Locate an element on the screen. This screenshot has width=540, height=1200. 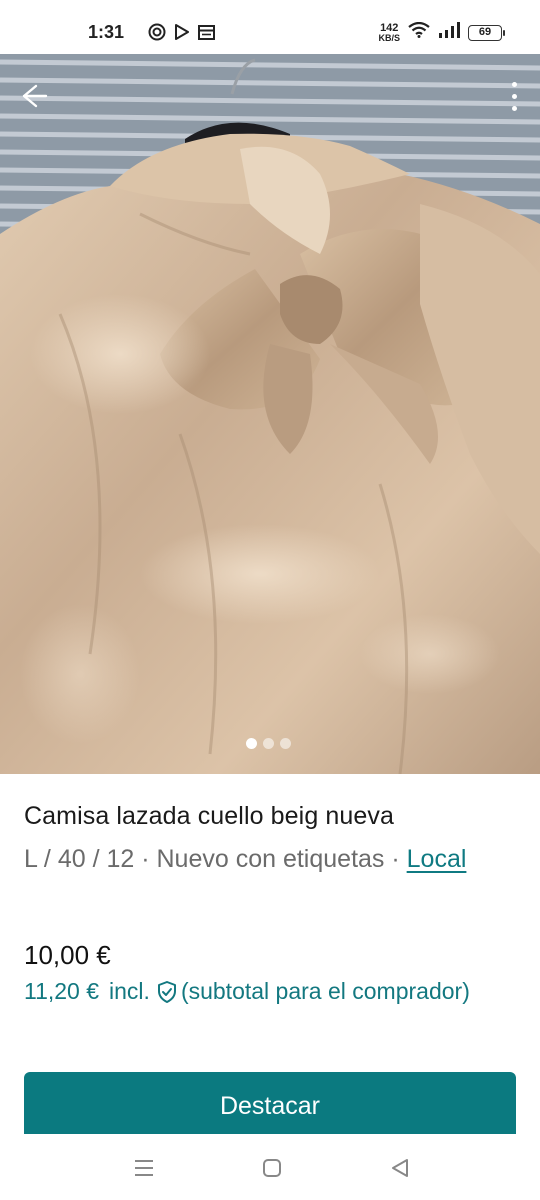
system-nav-bar is located at coordinates (270, 1167).